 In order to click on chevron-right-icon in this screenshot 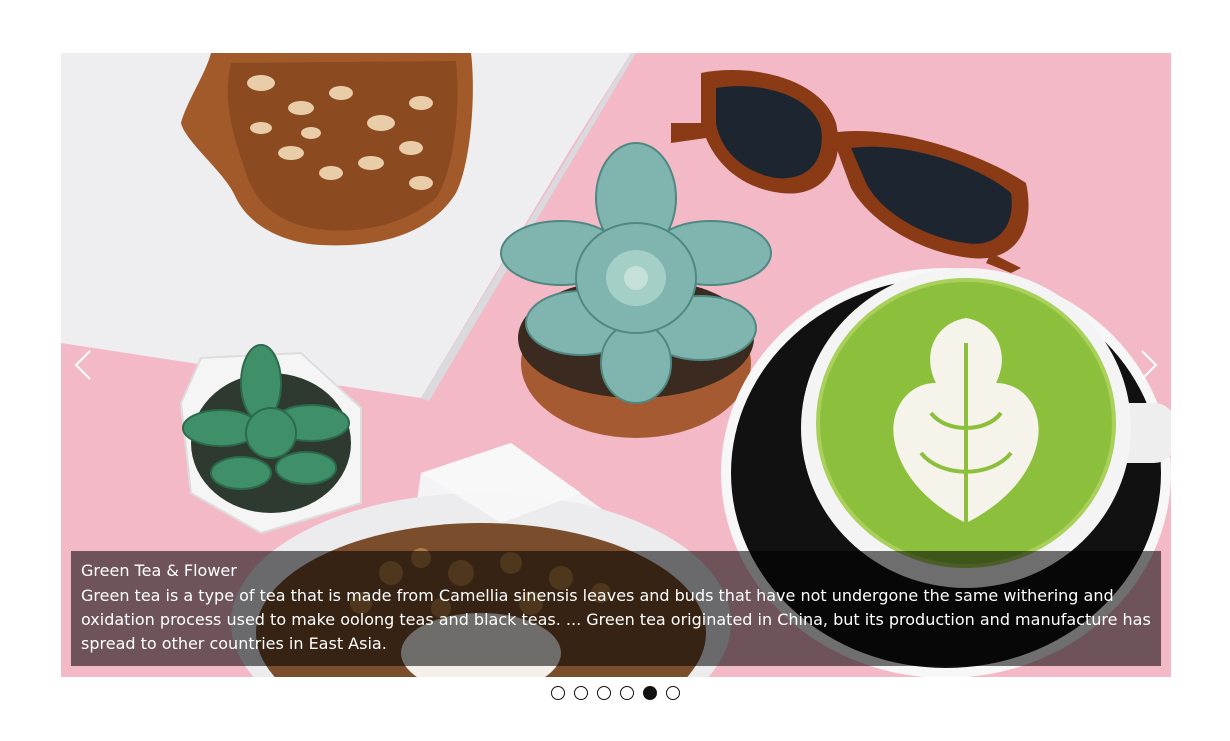, I will do `click(1149, 365)`.